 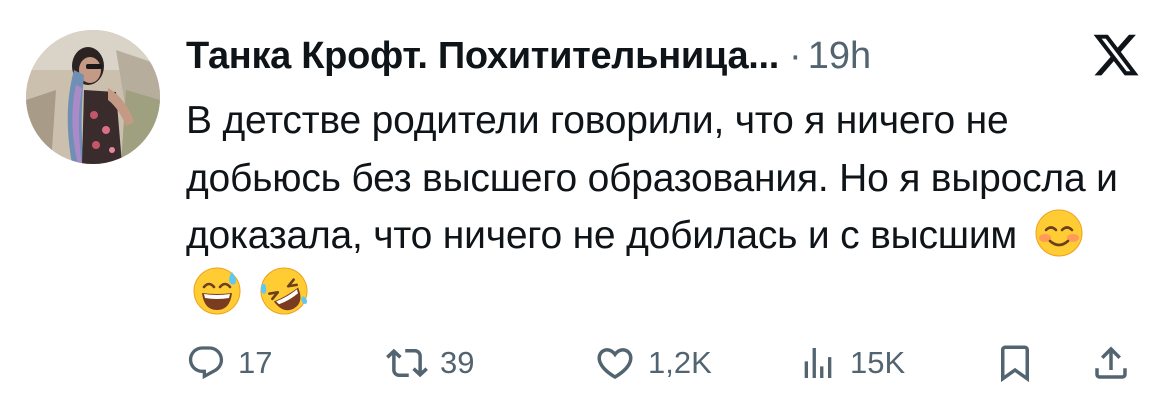 I want to click on share-icon, so click(x=1111, y=362).